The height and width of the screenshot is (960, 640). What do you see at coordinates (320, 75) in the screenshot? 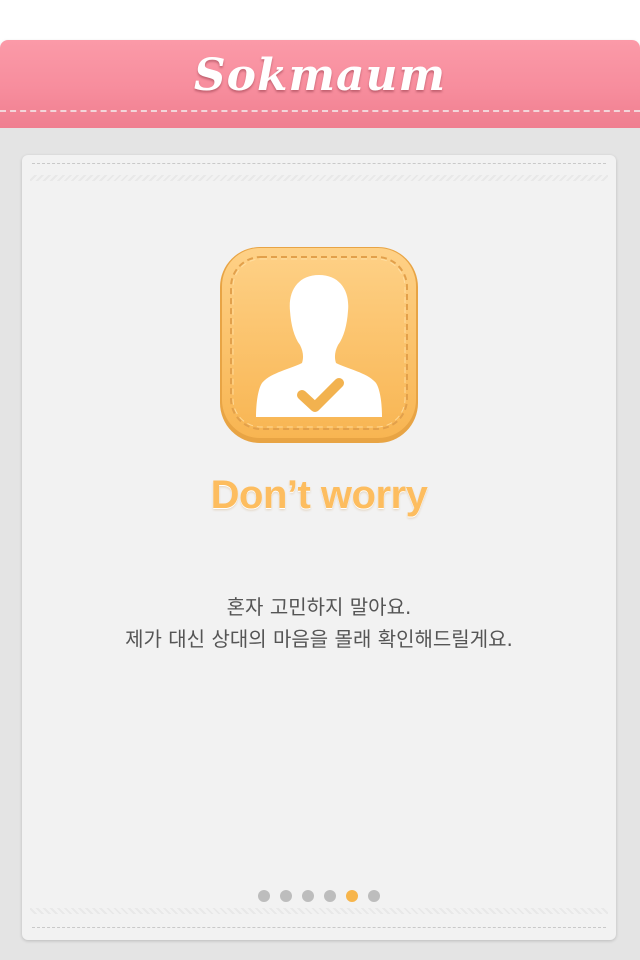
I see `app-title: Sokmaum` at bounding box center [320, 75].